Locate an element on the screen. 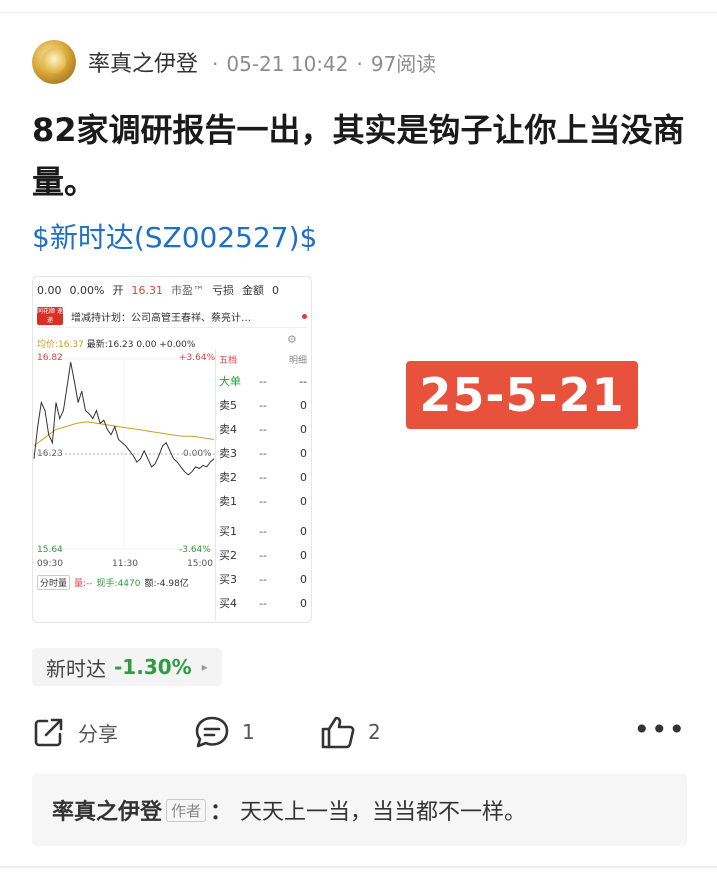 This screenshot has width=717, height=881. order-level-volume: -- is located at coordinates (303, 381).